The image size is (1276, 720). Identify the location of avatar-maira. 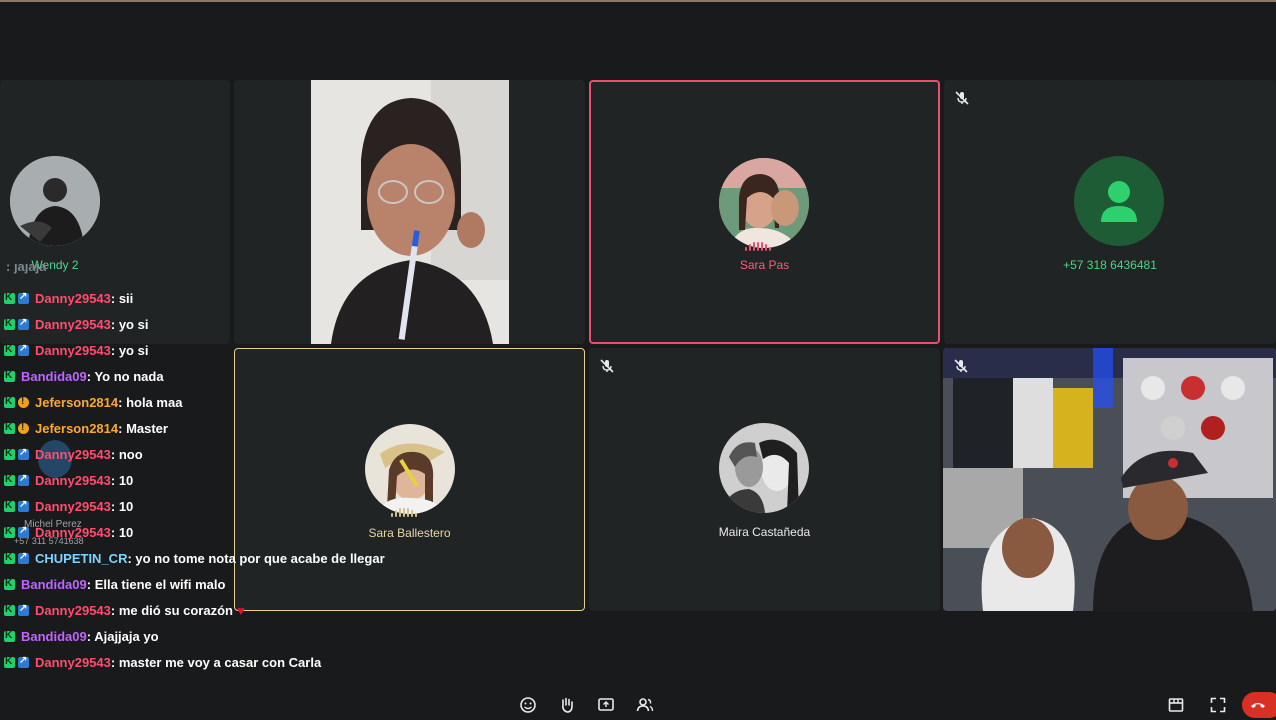
(764, 468).